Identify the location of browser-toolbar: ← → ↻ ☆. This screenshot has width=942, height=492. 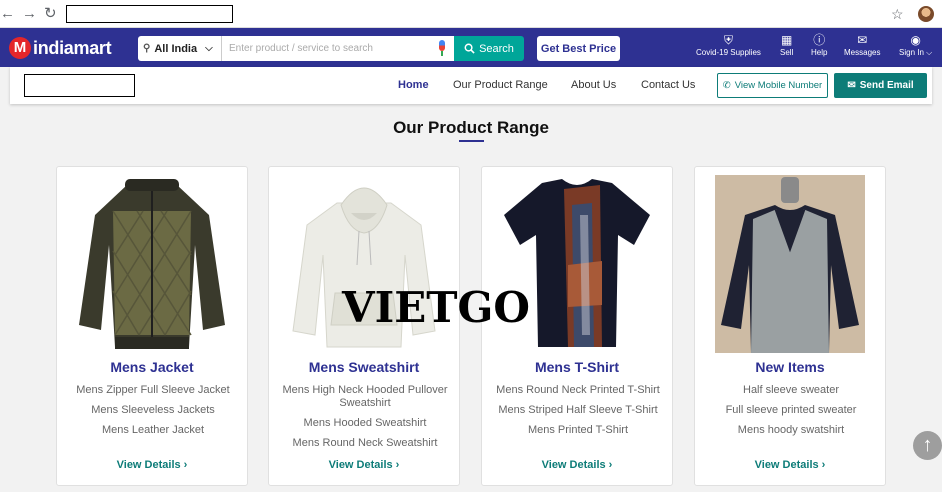
(471, 14).